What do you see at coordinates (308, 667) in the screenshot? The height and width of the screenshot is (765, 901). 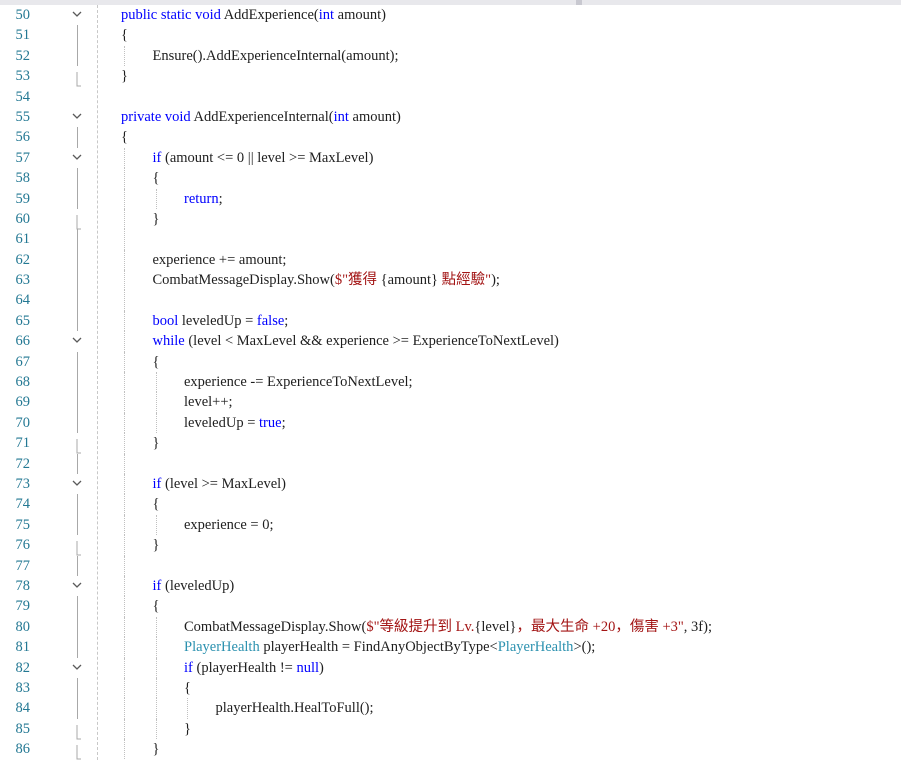 I see `keyword-token: null` at bounding box center [308, 667].